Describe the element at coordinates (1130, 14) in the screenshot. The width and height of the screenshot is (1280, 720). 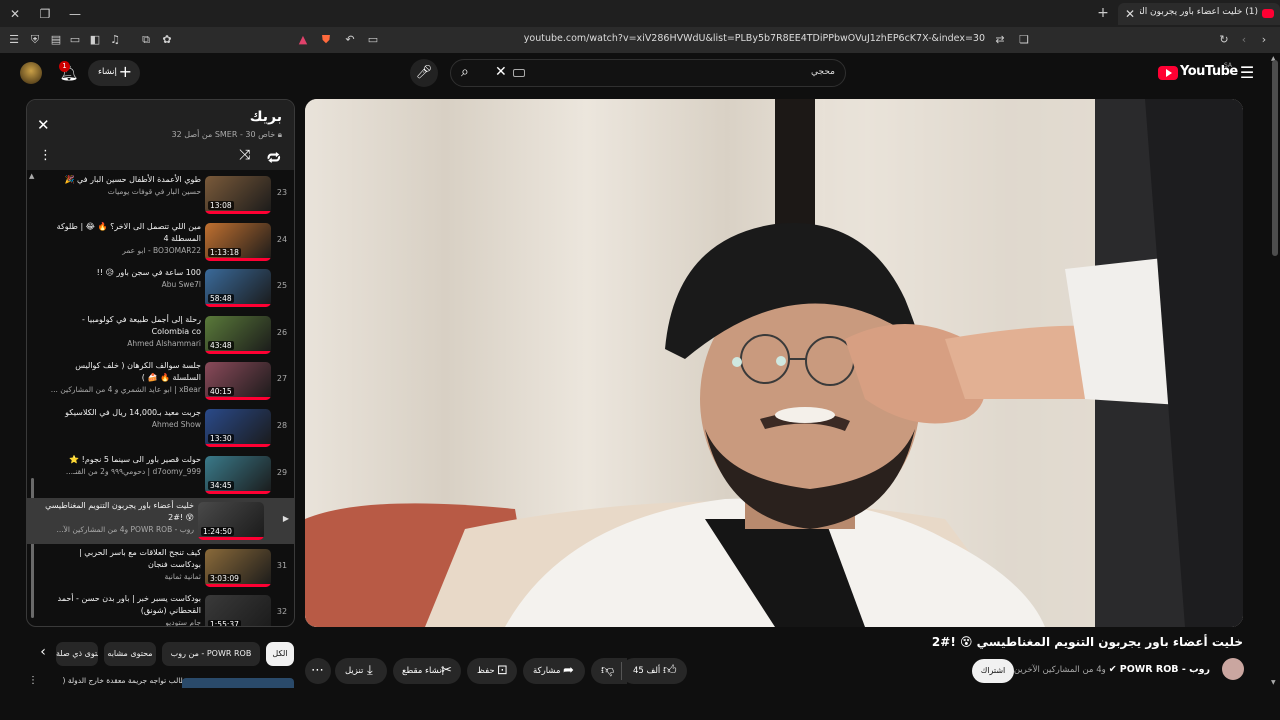
I see `tab-close-icon: ✕` at that location.